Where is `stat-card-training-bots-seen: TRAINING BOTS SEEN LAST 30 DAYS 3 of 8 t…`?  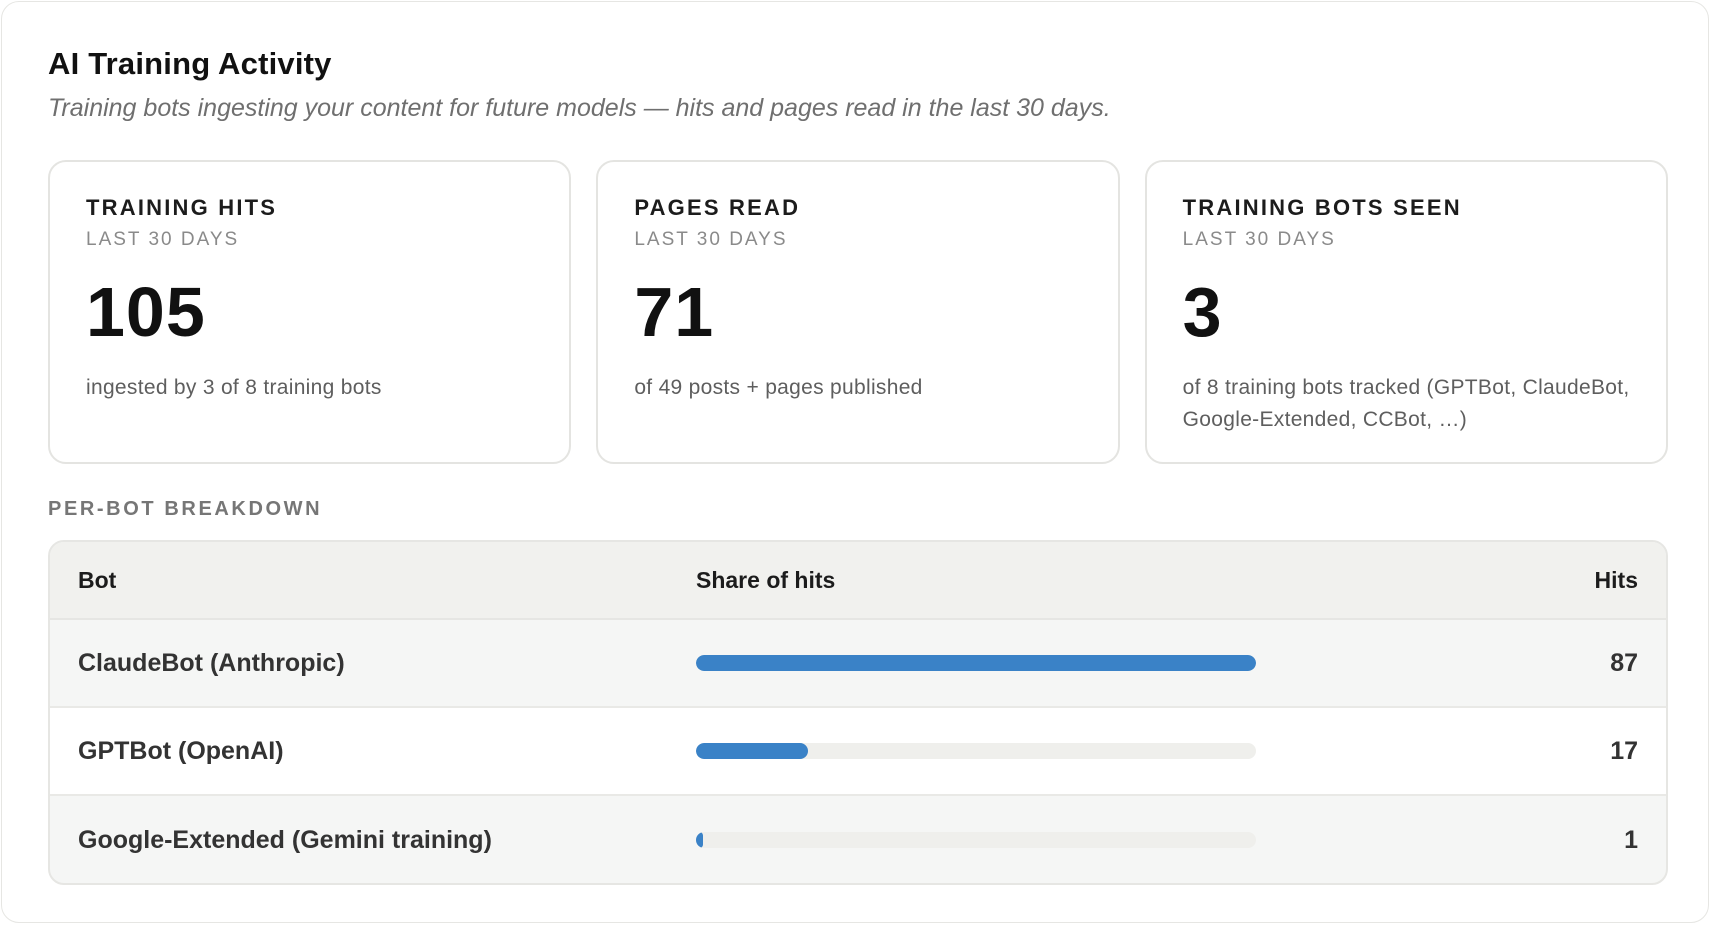 stat-card-training-bots-seen: TRAINING BOTS SEEN LAST 30 DAYS 3 of 8 t… is located at coordinates (1406, 312).